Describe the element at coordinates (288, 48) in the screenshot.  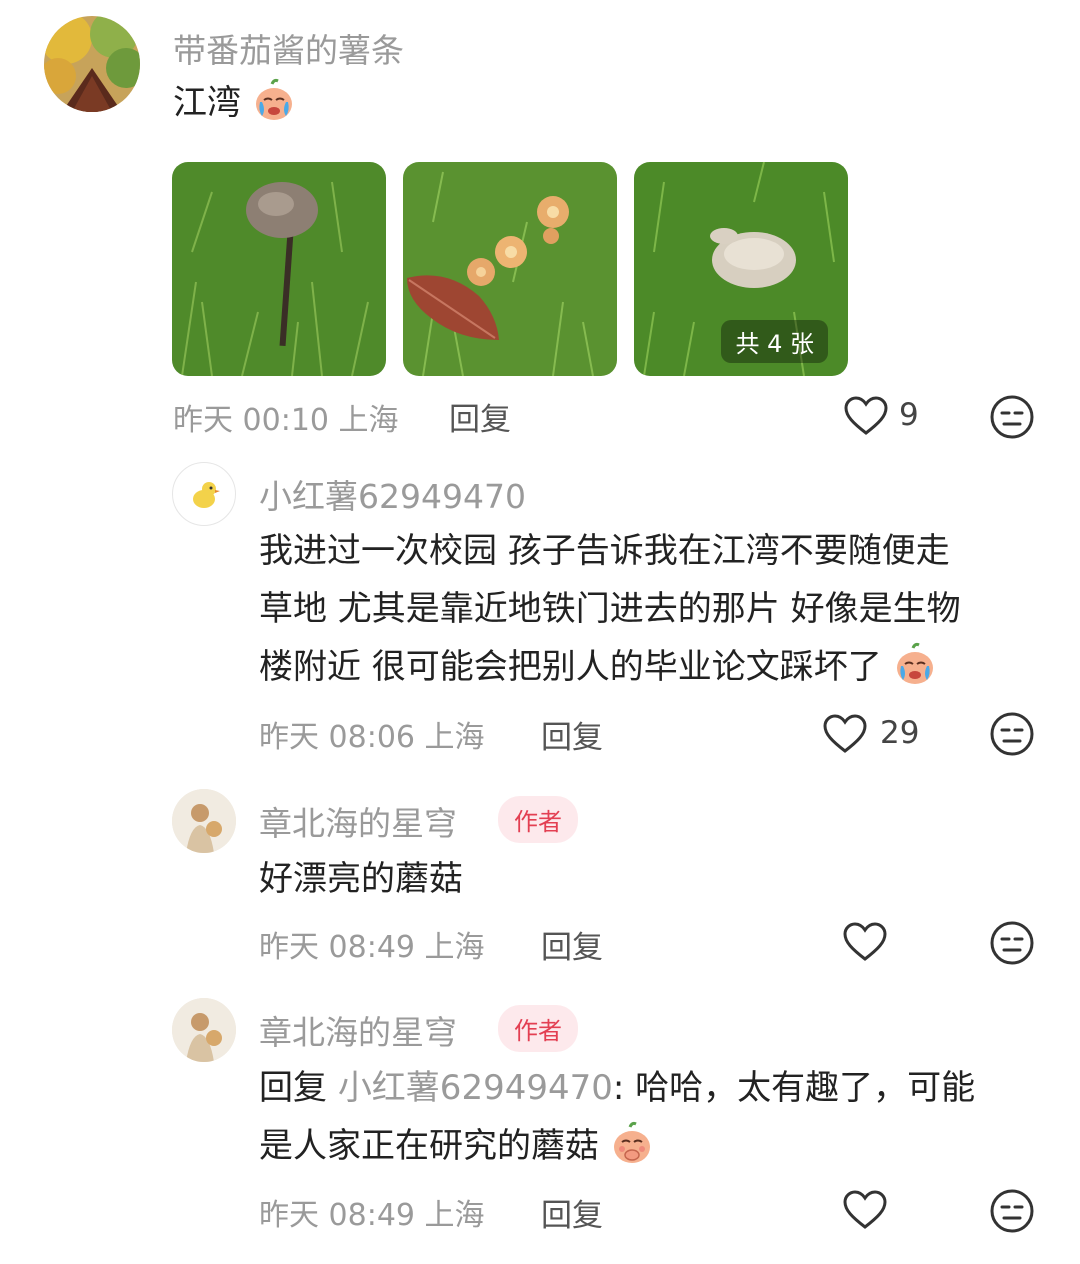
I see `comment-username: 带番茄酱的薯条` at that location.